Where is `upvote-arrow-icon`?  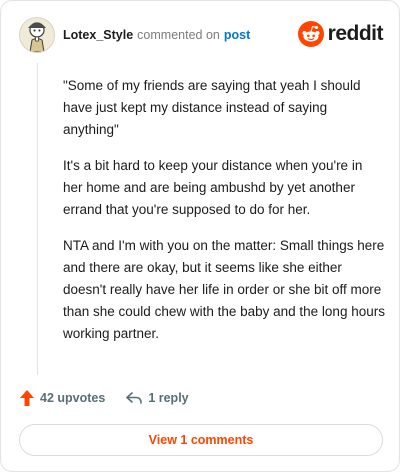 upvote-arrow-icon is located at coordinates (27, 398).